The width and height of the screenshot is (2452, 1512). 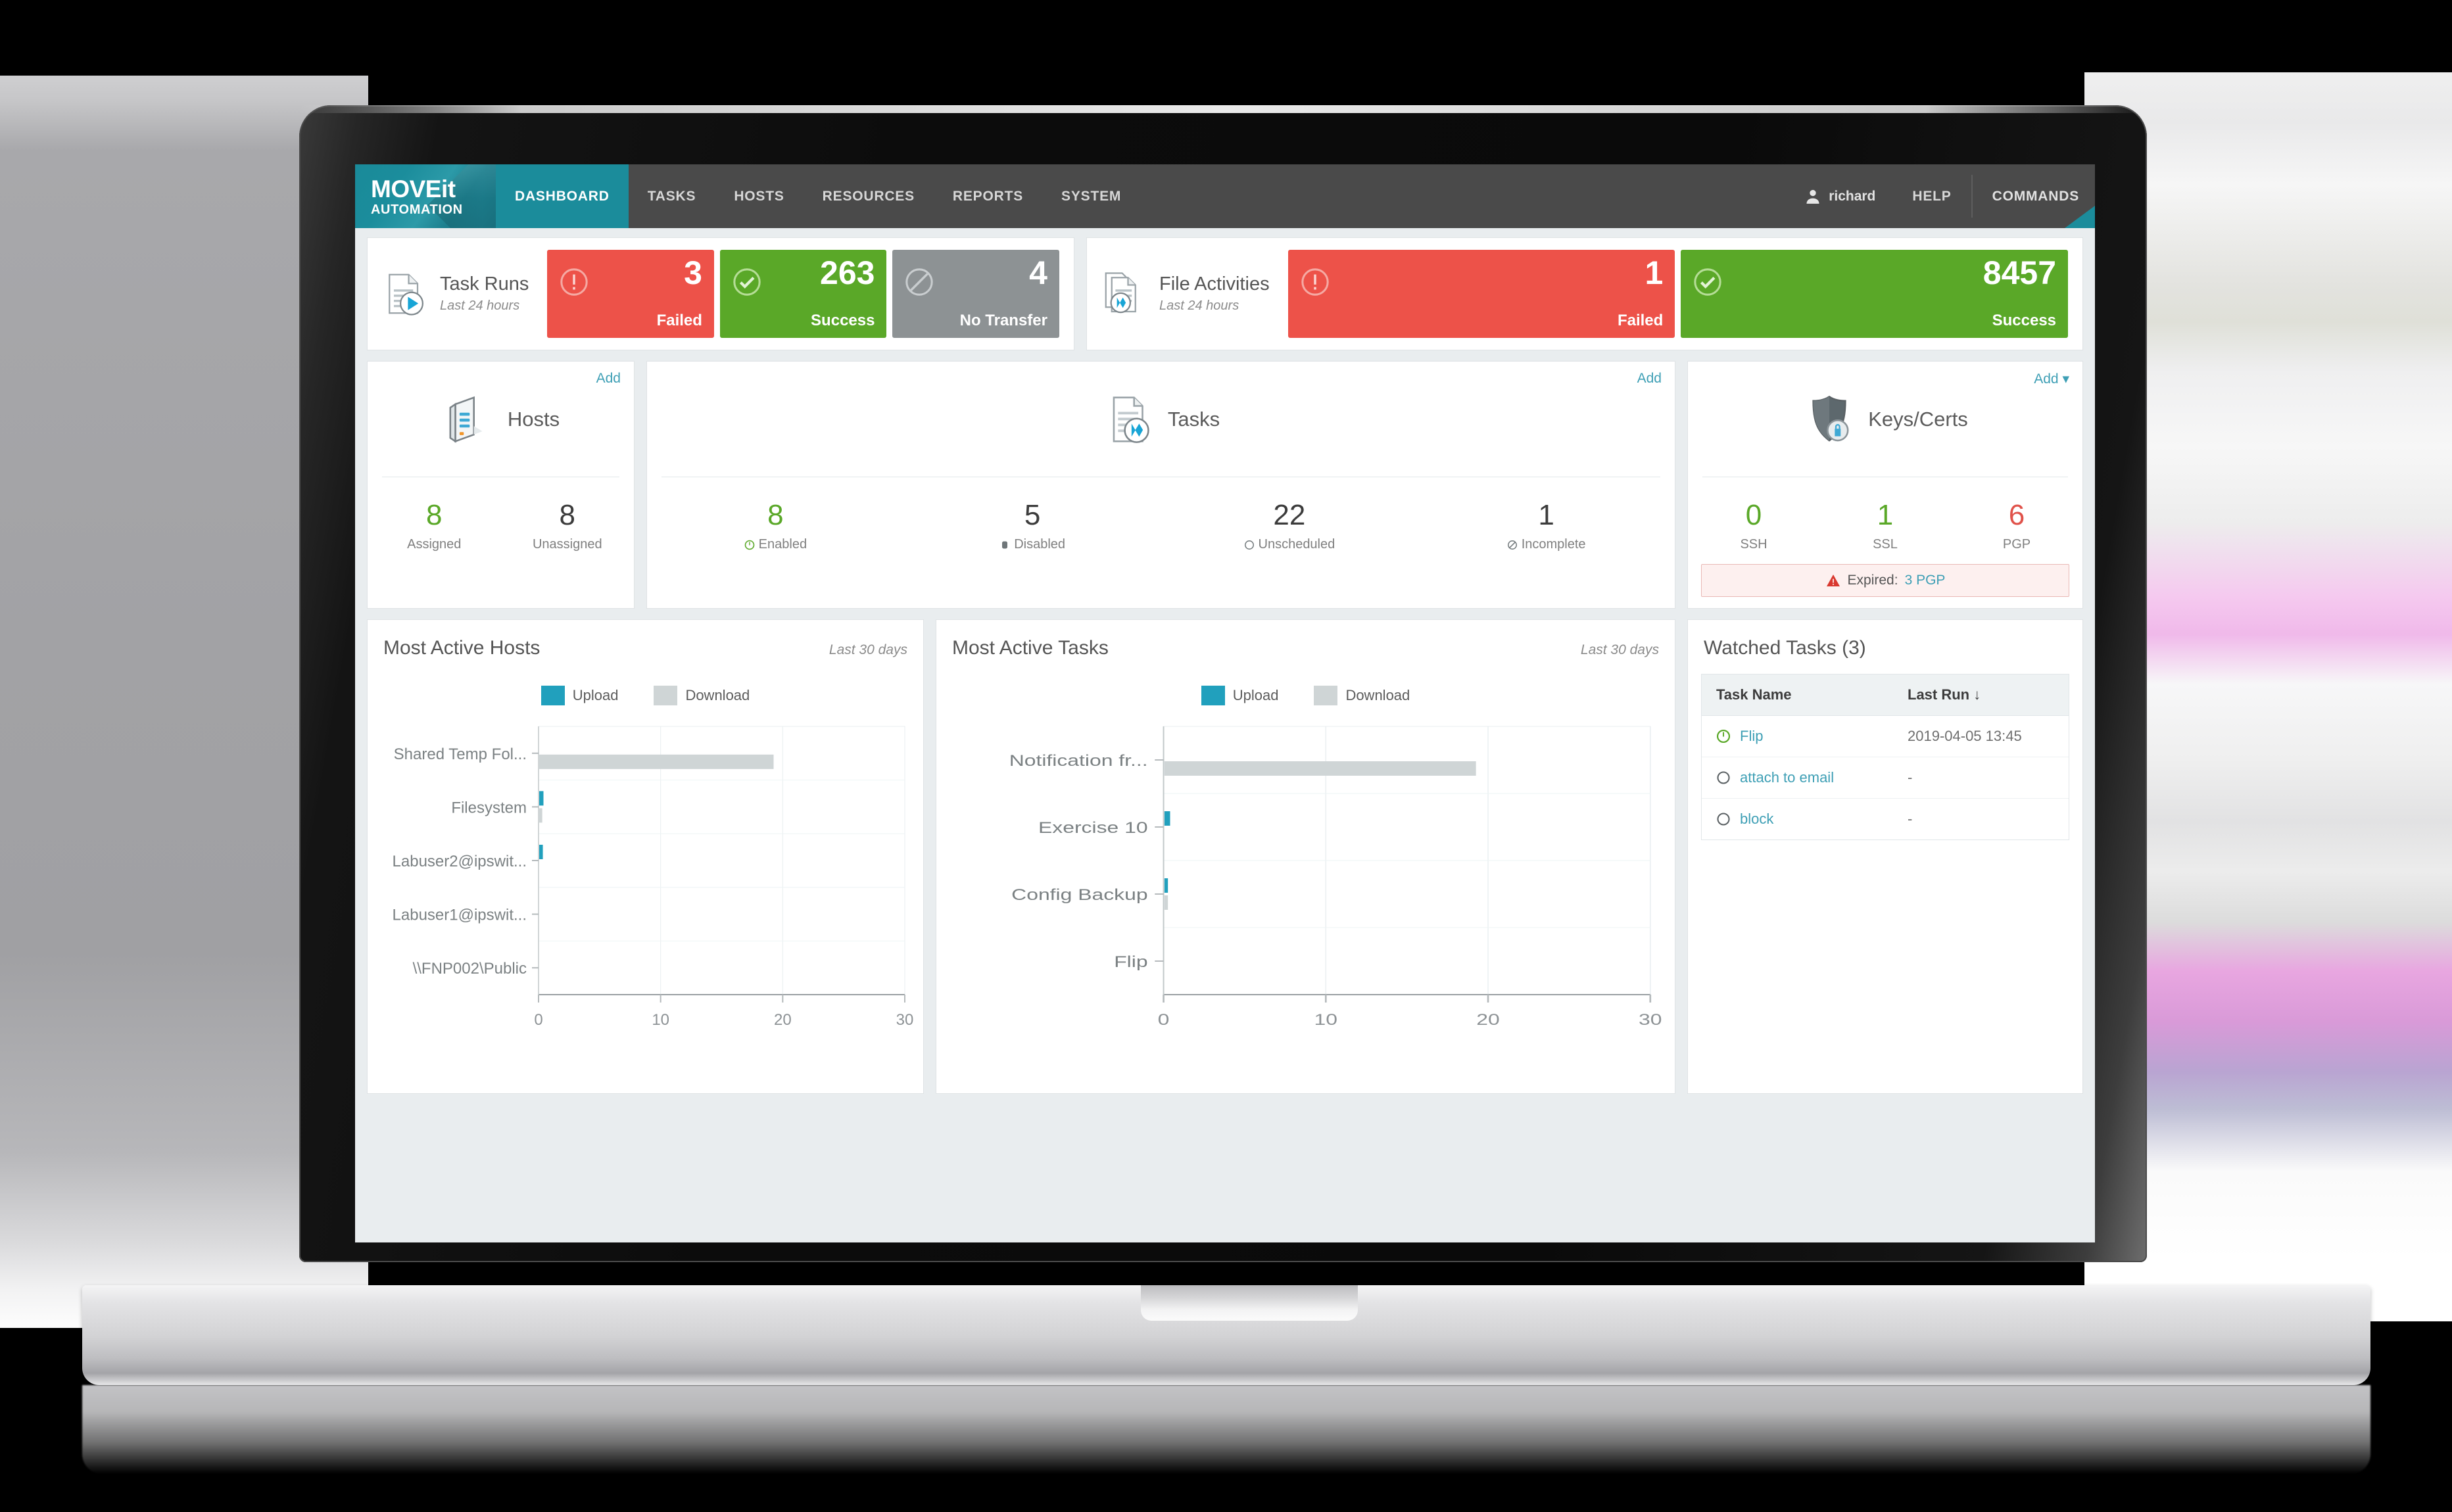 I want to click on user-icon, so click(x=1812, y=197).